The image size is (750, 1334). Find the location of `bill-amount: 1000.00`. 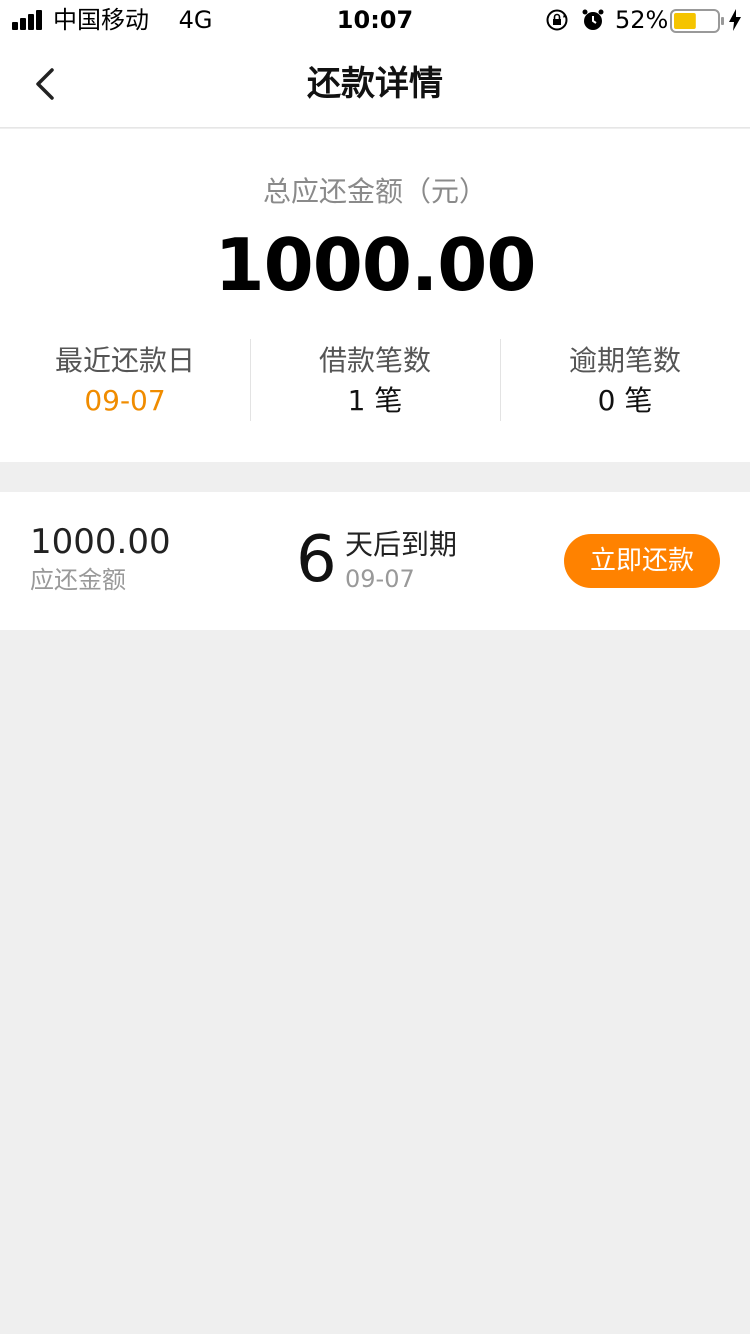

bill-amount: 1000.00 is located at coordinates (100, 542).